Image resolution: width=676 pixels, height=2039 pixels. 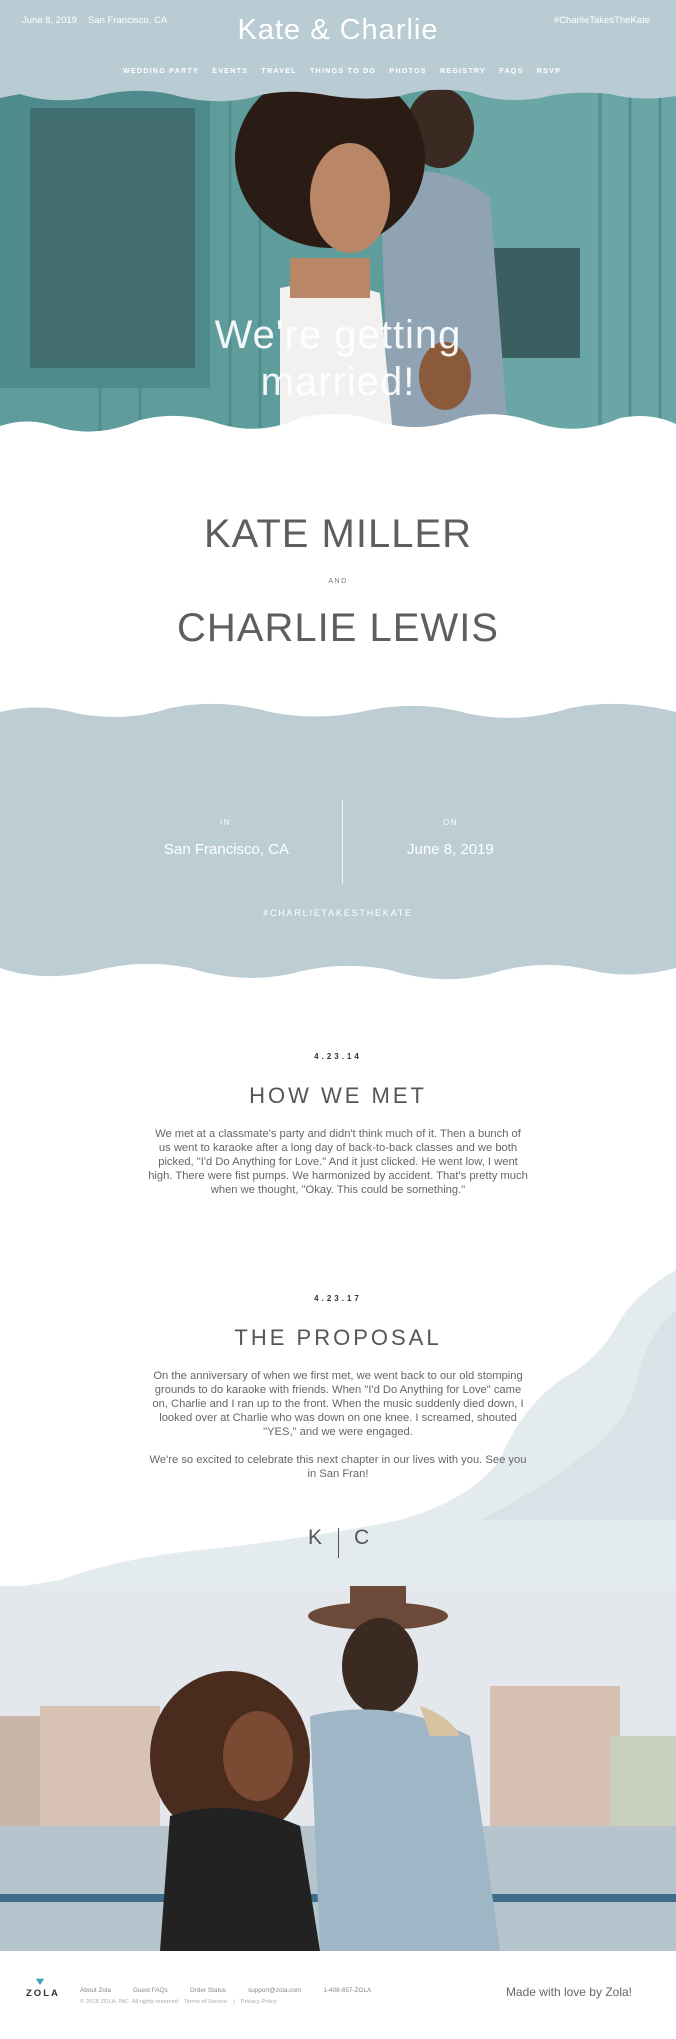 What do you see at coordinates (338, 841) in the screenshot?
I see `band-background` at bounding box center [338, 841].